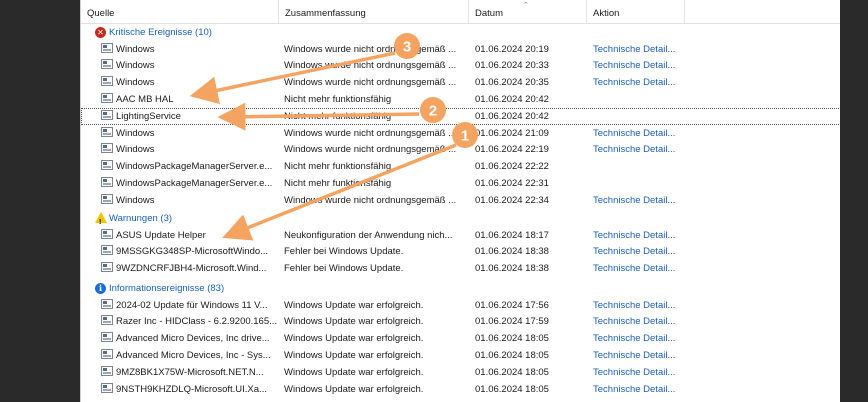 Image resolution: width=868 pixels, height=402 pixels. I want to click on sort-ascending-icon: ⌃, so click(526, 5).